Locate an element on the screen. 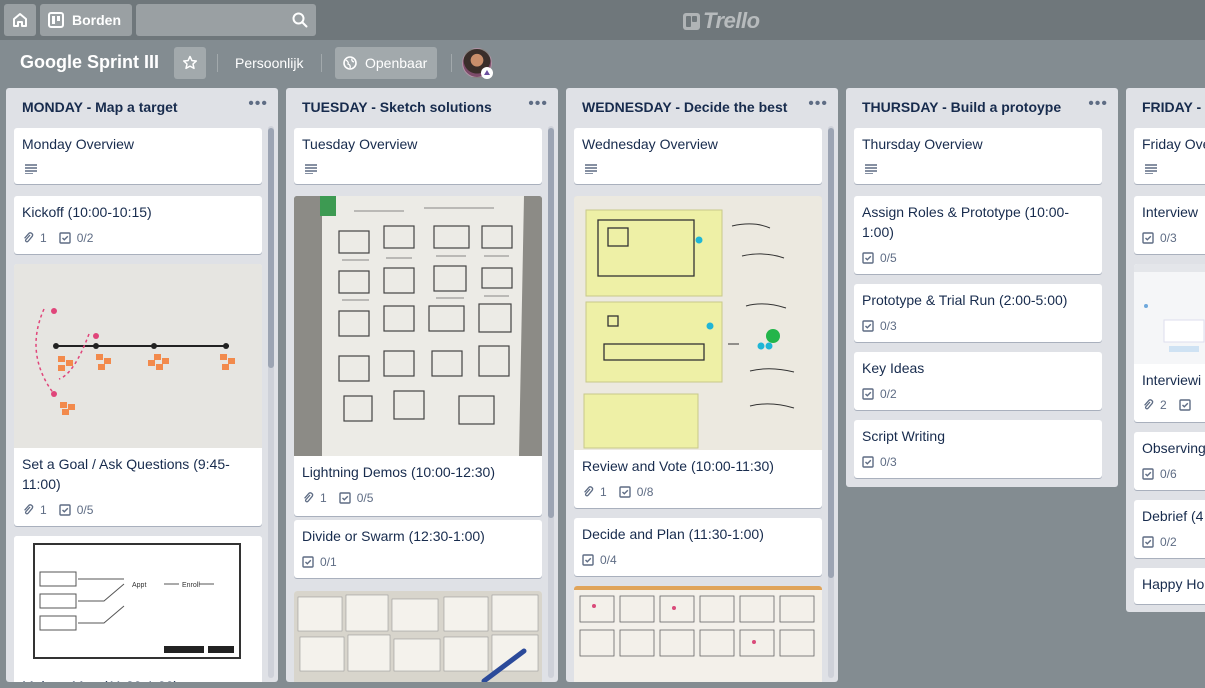  top-navigation-bar: Borden Trello is located at coordinates (602, 20).